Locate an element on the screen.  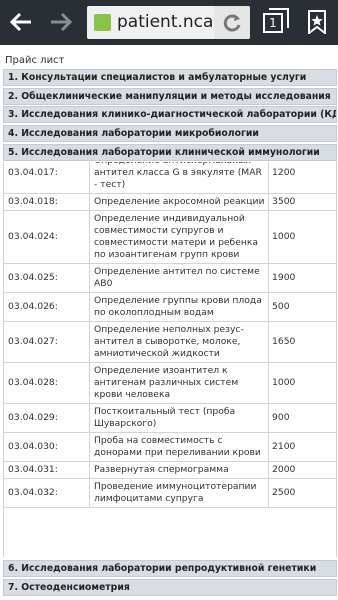
forward-button is located at coordinates (61, 22).